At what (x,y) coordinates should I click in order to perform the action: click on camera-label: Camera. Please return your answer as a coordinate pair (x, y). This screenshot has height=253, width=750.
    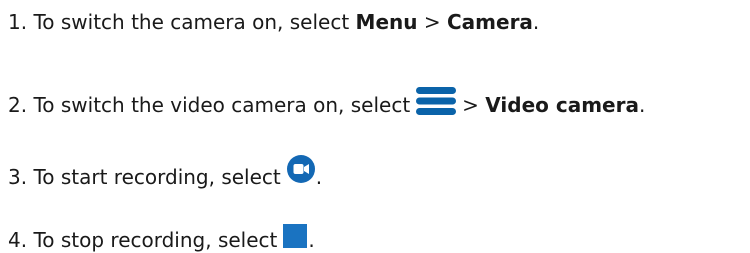
    Looking at the image, I should click on (489, 22).